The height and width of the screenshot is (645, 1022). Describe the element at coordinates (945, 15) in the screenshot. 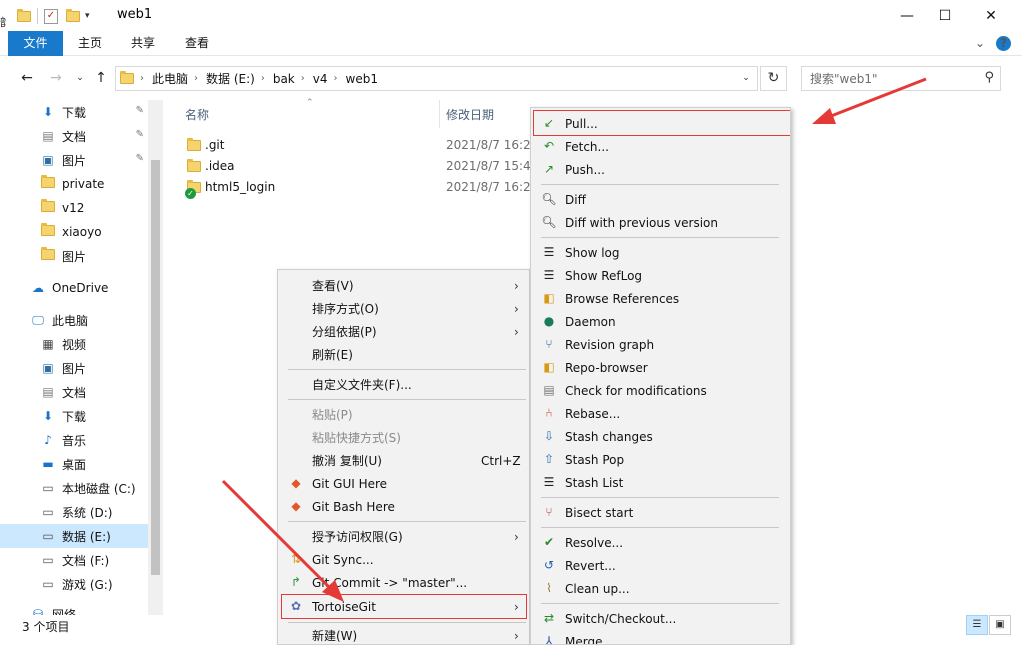

I see `maximize-button: ☐` at that location.